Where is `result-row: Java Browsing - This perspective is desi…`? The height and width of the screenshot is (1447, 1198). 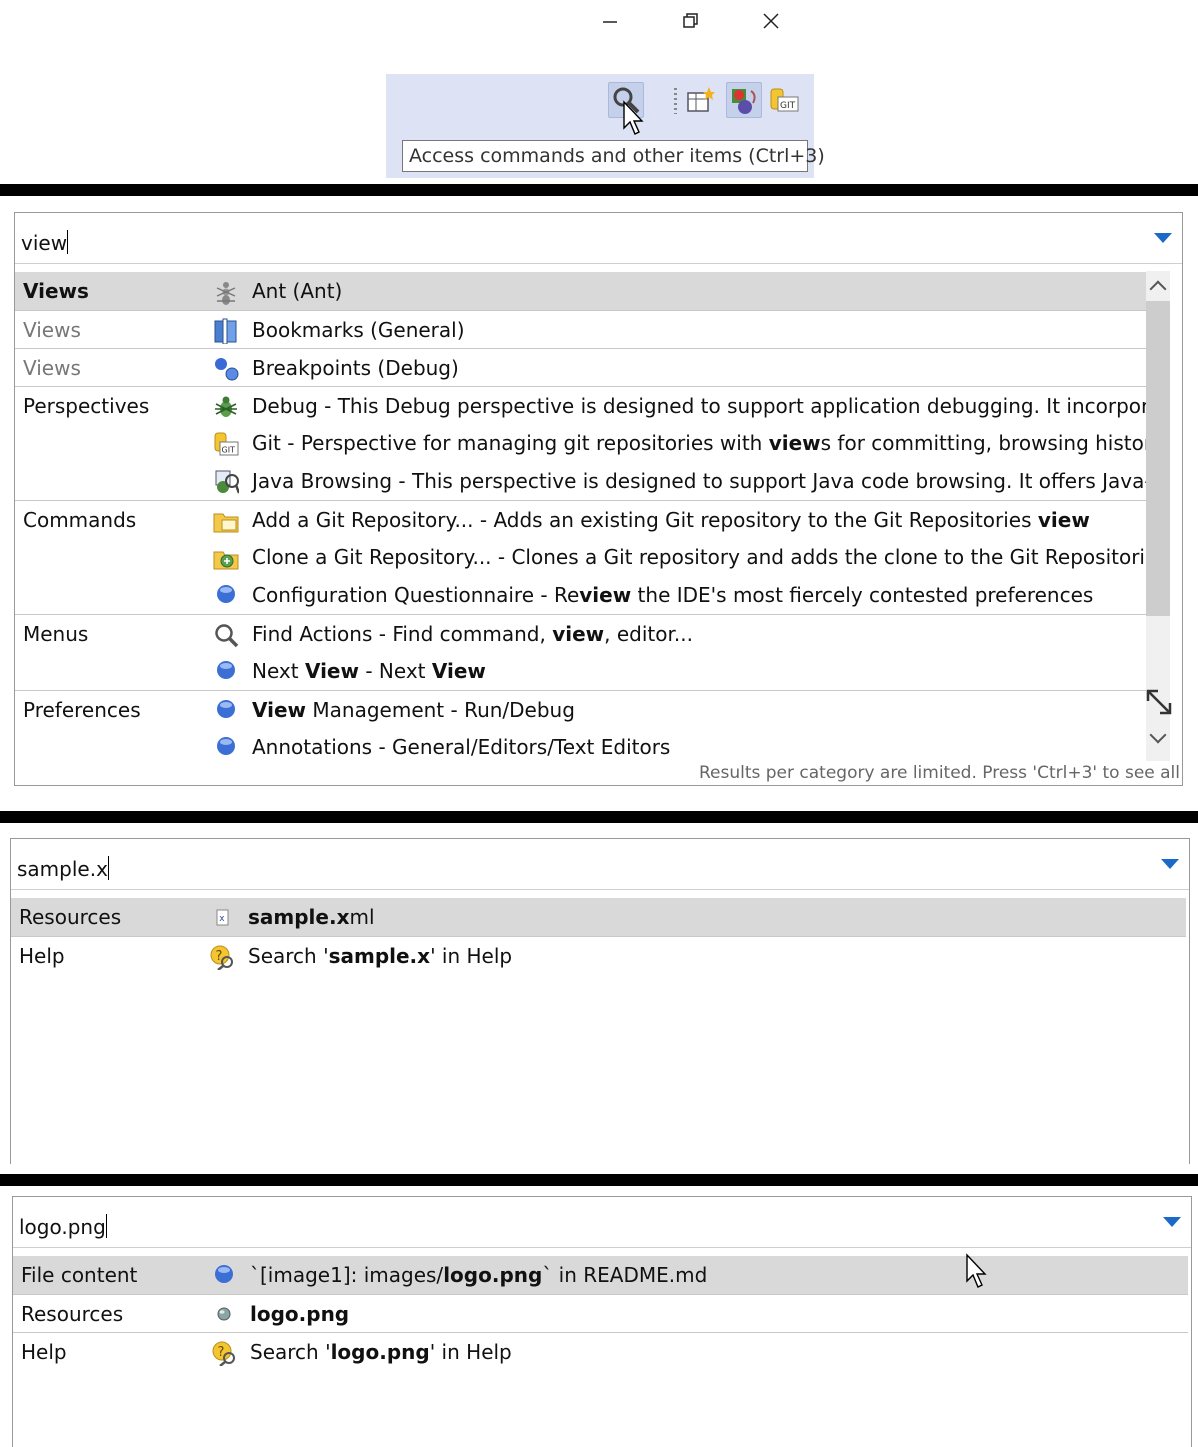 result-row: Java Browsing - This perspective is desi… is located at coordinates (580, 481).